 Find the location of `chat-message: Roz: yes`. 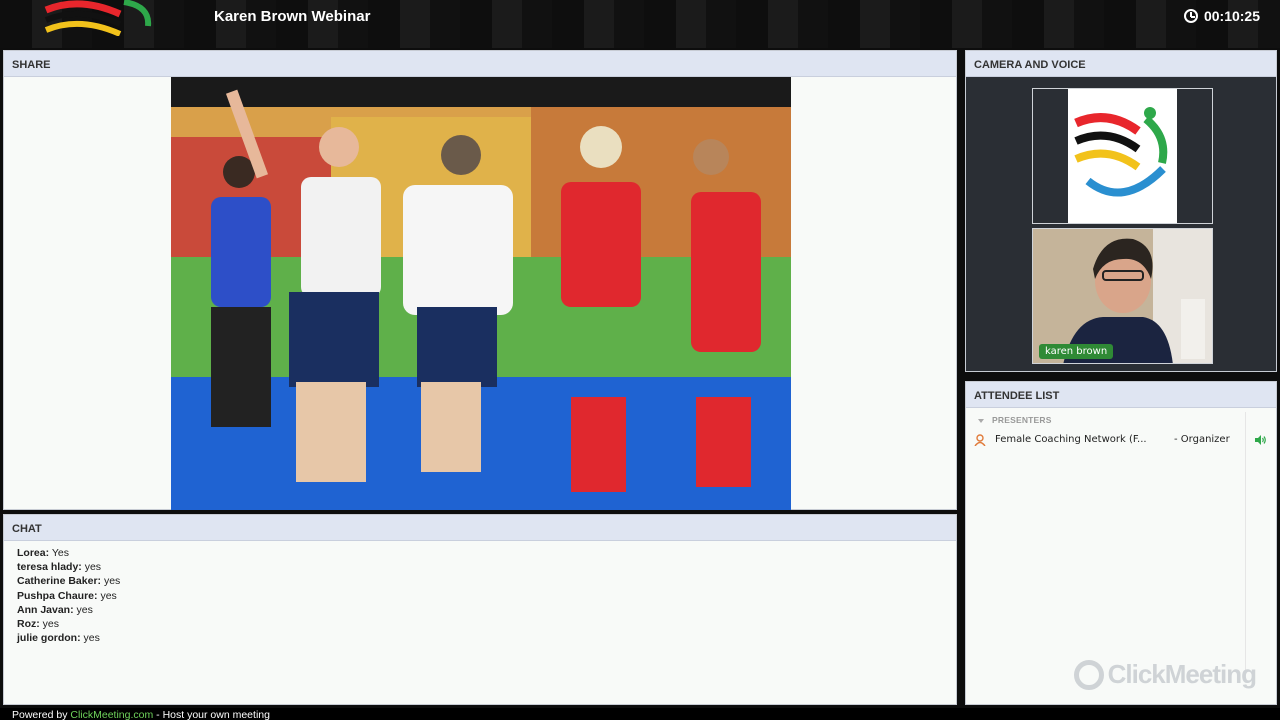

chat-message: Roz: yes is located at coordinates (486, 624).